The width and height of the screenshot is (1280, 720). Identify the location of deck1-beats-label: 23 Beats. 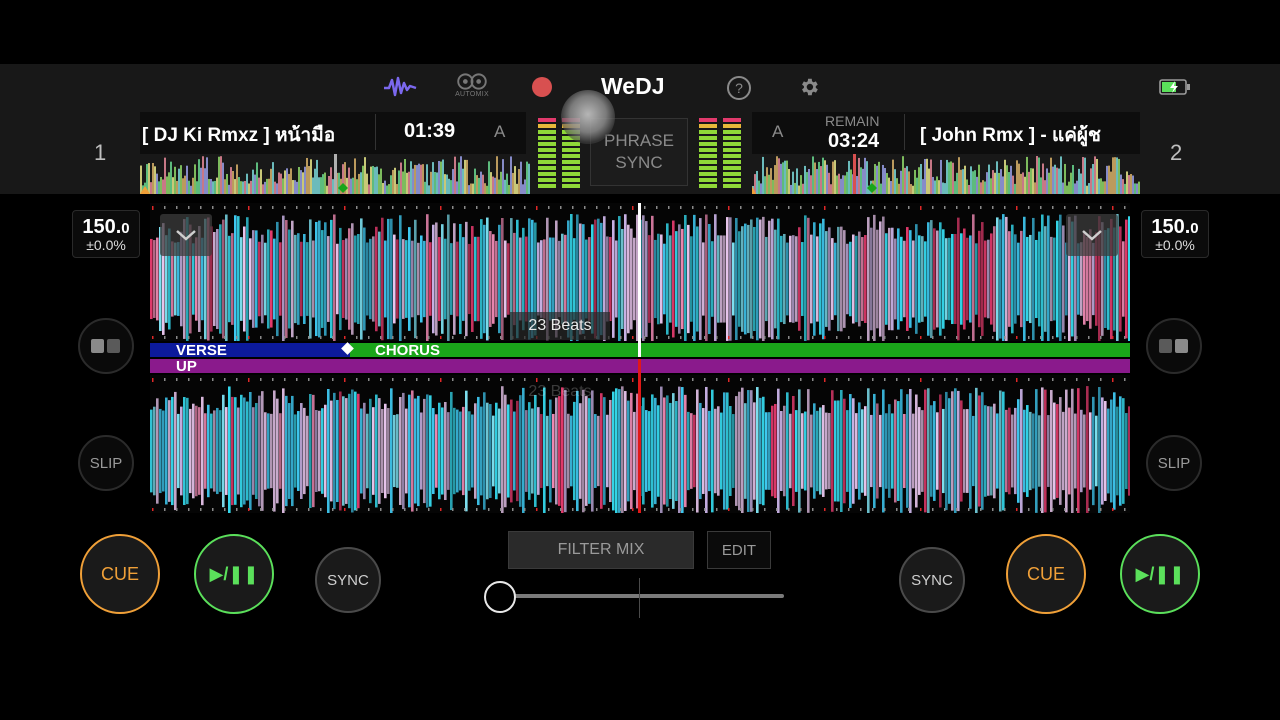
(560, 326).